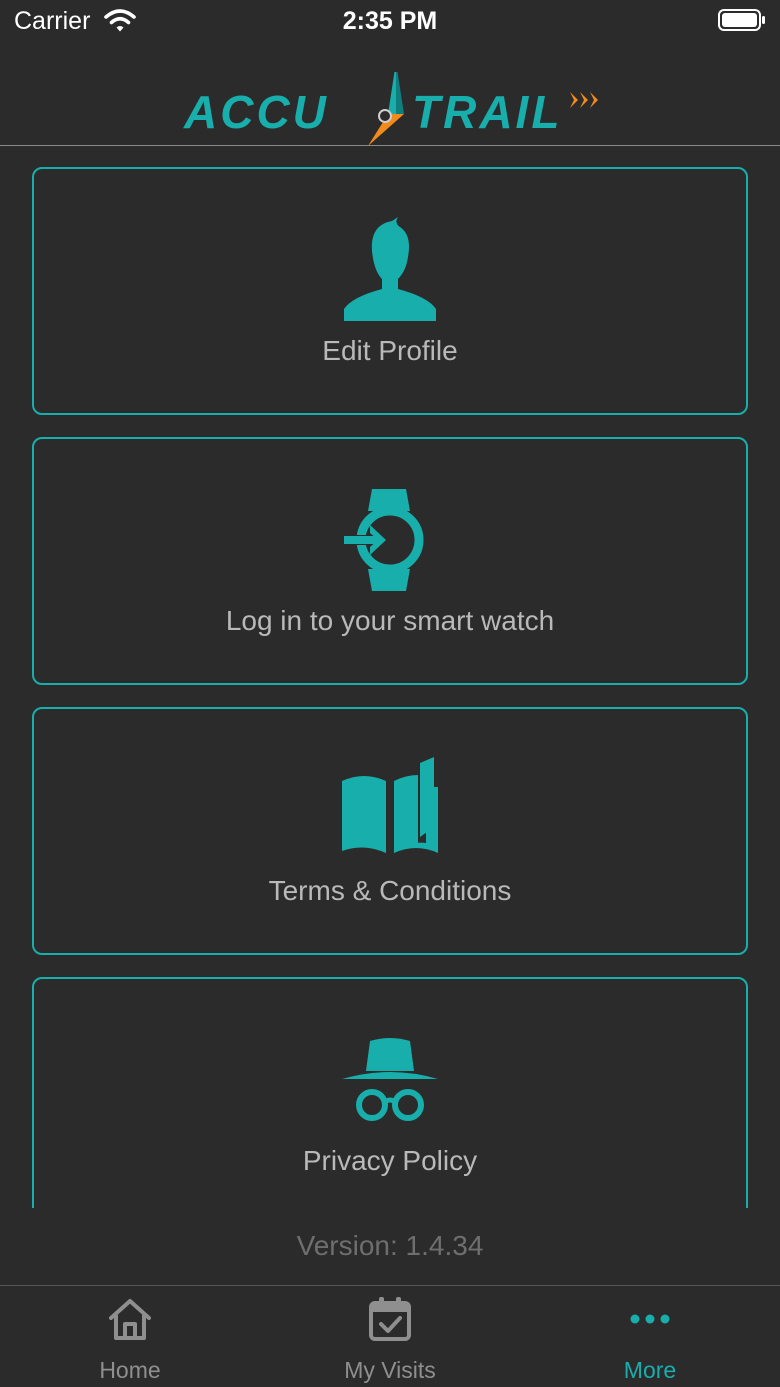 The width and height of the screenshot is (780, 1387). Describe the element at coordinates (650, 1336) in the screenshot. I see `tab-more: More` at that location.